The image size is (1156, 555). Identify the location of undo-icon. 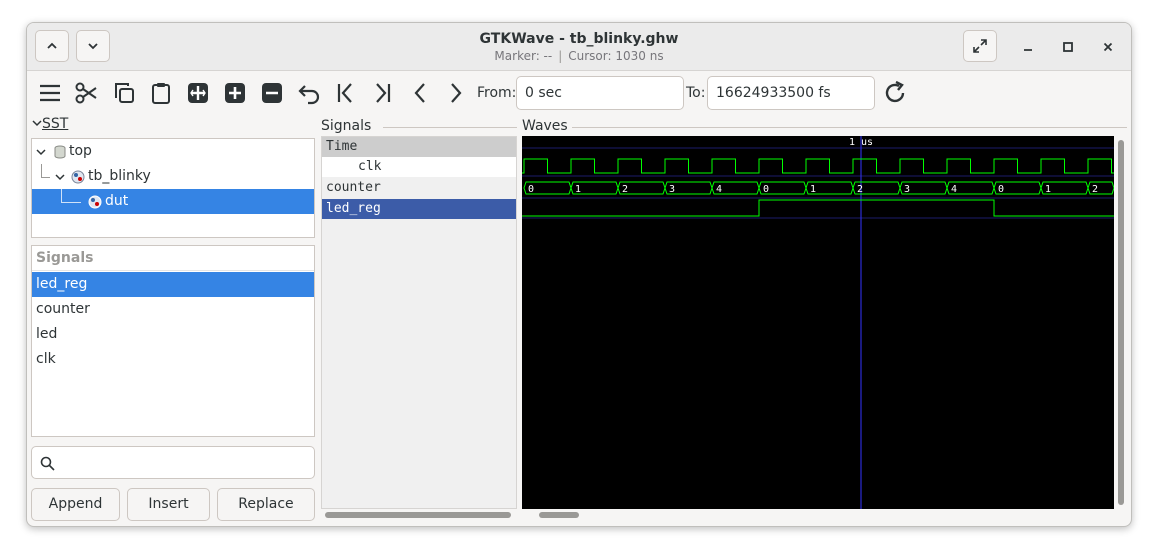
(309, 95).